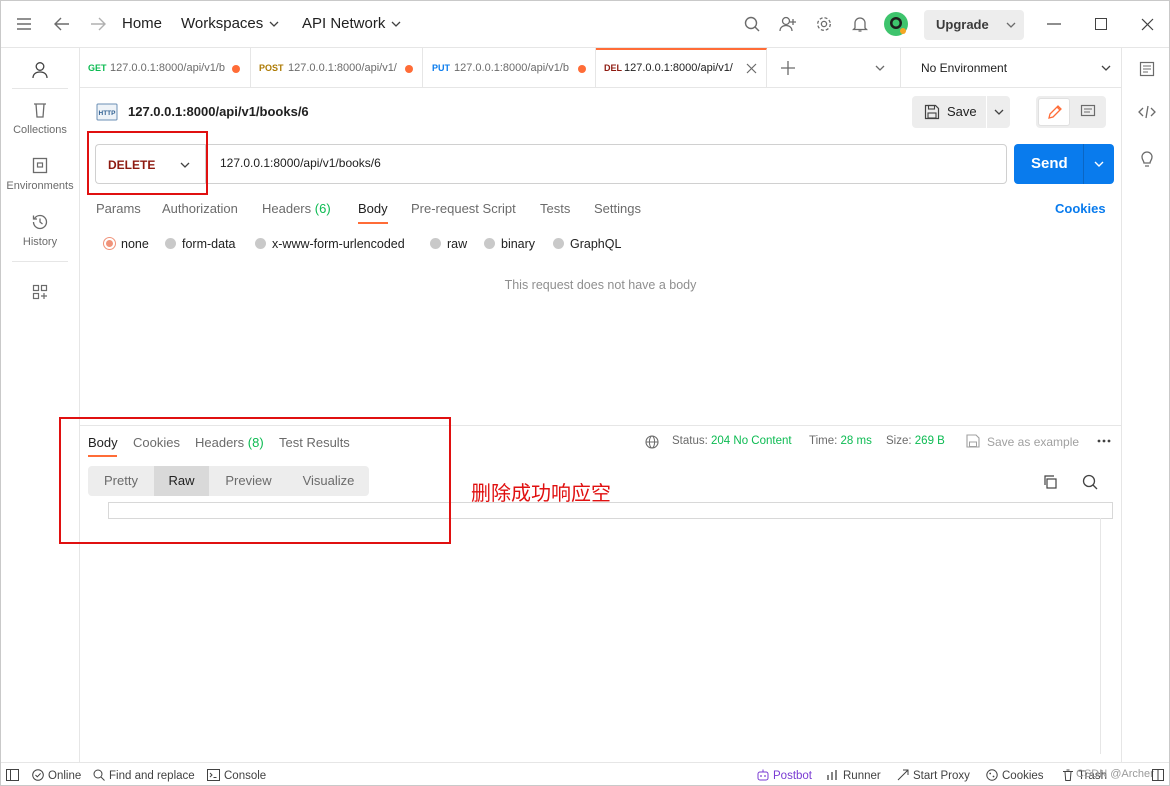  What do you see at coordinates (97, 68) in the screenshot?
I see `tab-method: GET` at bounding box center [97, 68].